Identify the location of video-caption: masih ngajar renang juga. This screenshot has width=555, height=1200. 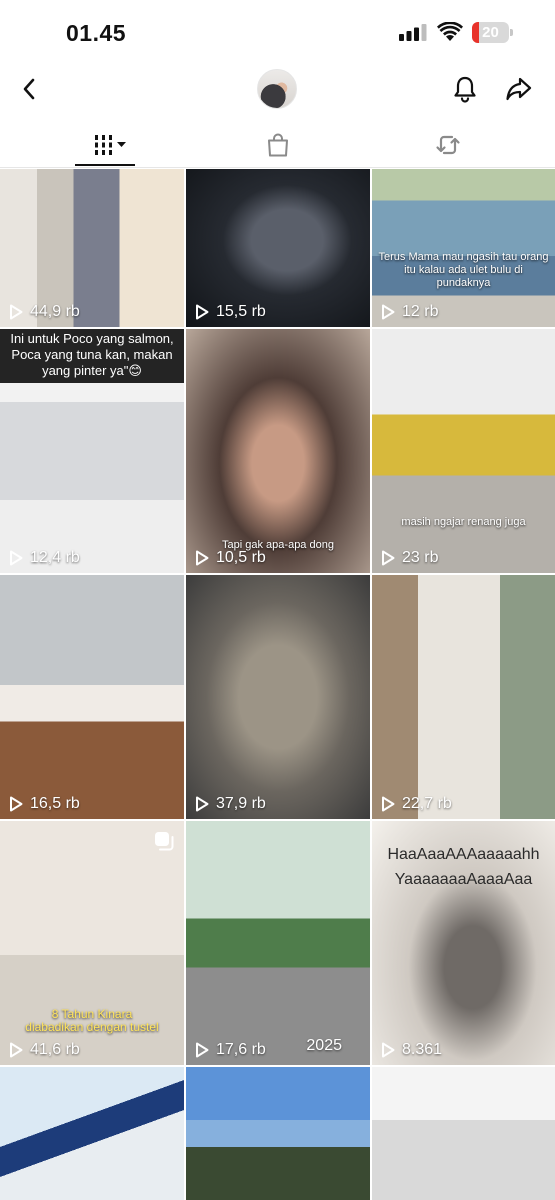
(463, 522).